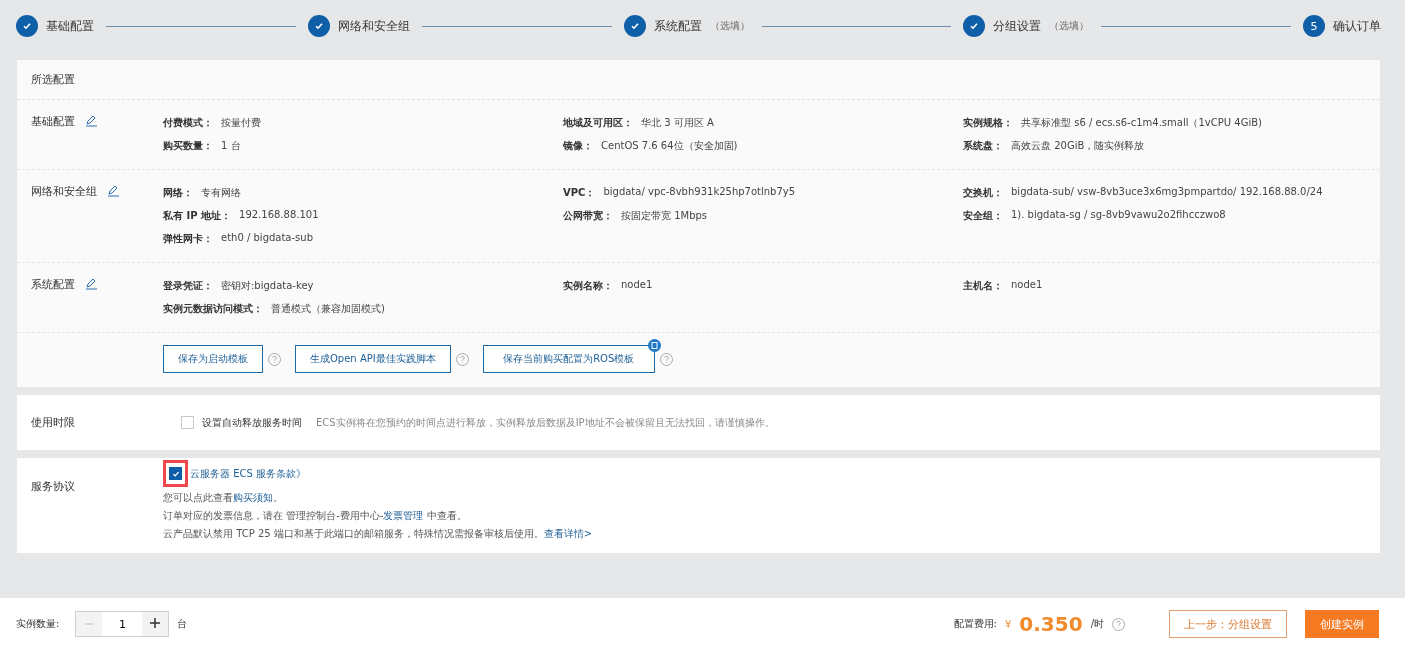 The height and width of the screenshot is (650, 1405). I want to click on field-value: 专有网络, so click(221, 193).